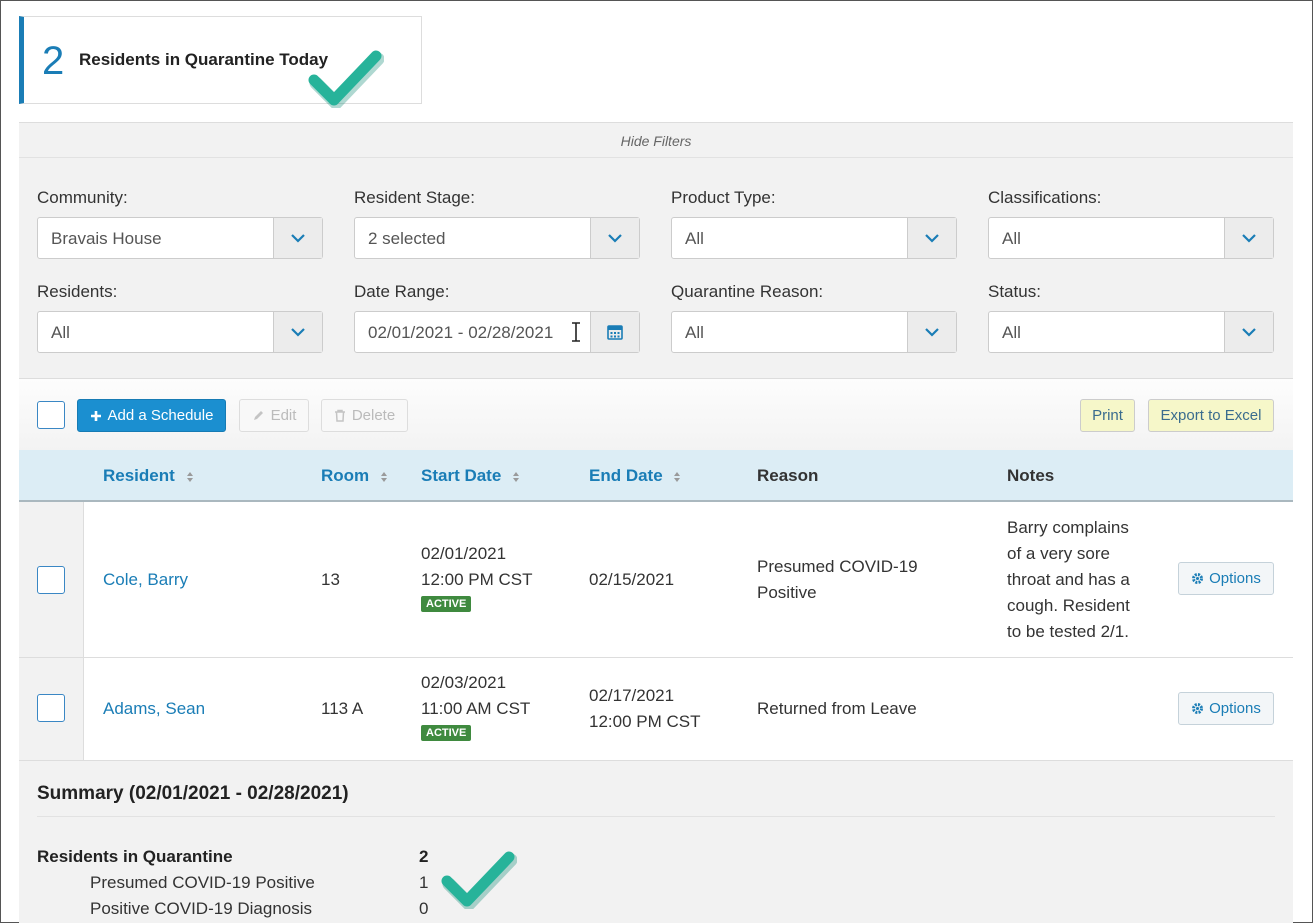 This screenshot has width=1313, height=923. I want to click on start-date-cell: 02/03/2021 11:00 AM CST ACTIVE, so click(475, 709).